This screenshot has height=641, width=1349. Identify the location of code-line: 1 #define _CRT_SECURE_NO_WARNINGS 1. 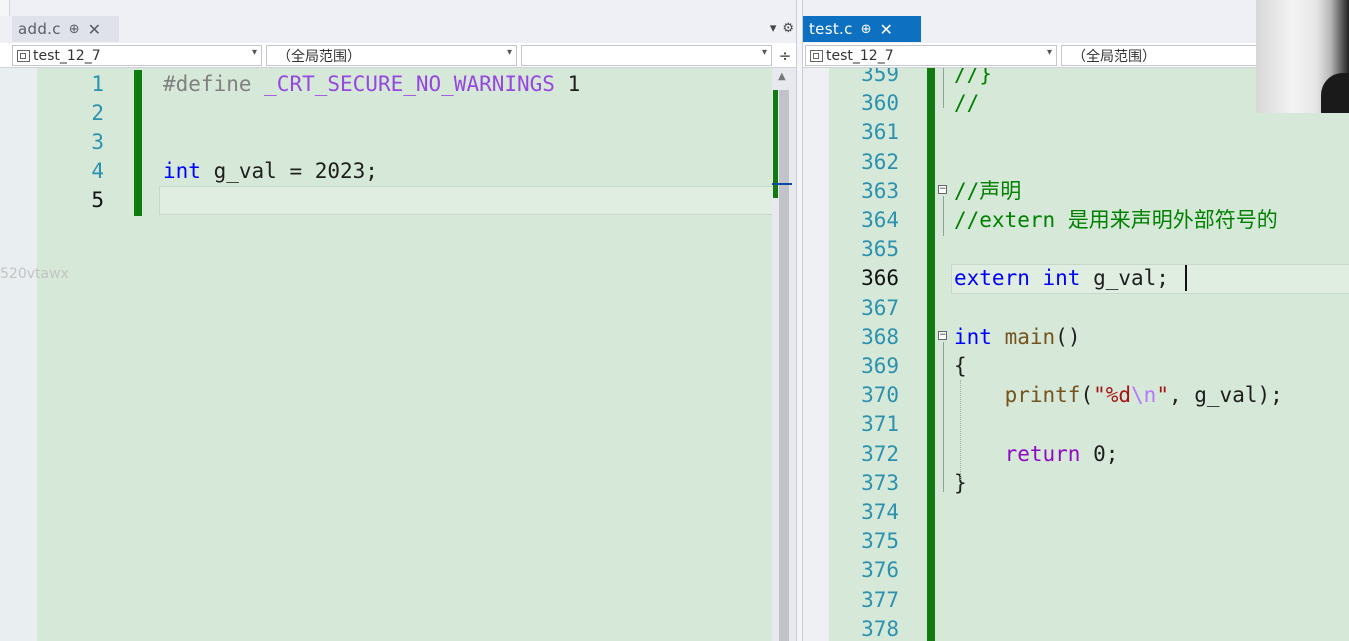
(398, 84).